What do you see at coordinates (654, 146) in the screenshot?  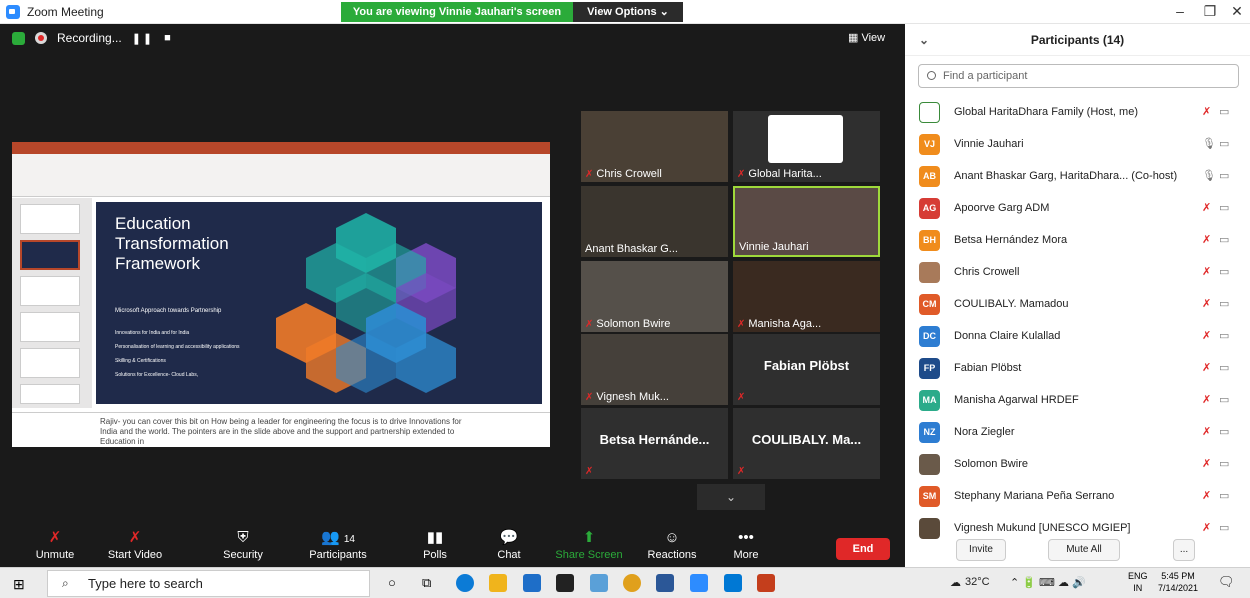 I see `video-tile: ✗ Chris Crowell` at bounding box center [654, 146].